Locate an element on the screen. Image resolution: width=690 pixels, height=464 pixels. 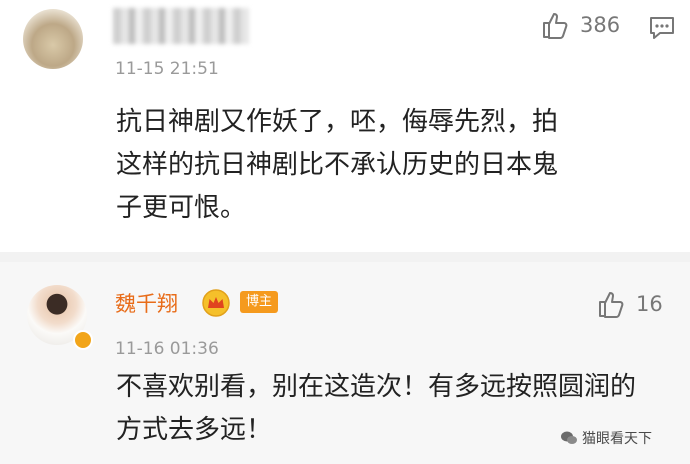
comment-line: 抗日神剧又作妖了，呸，侮辱先烈，拍 is located at coordinates (337, 122).